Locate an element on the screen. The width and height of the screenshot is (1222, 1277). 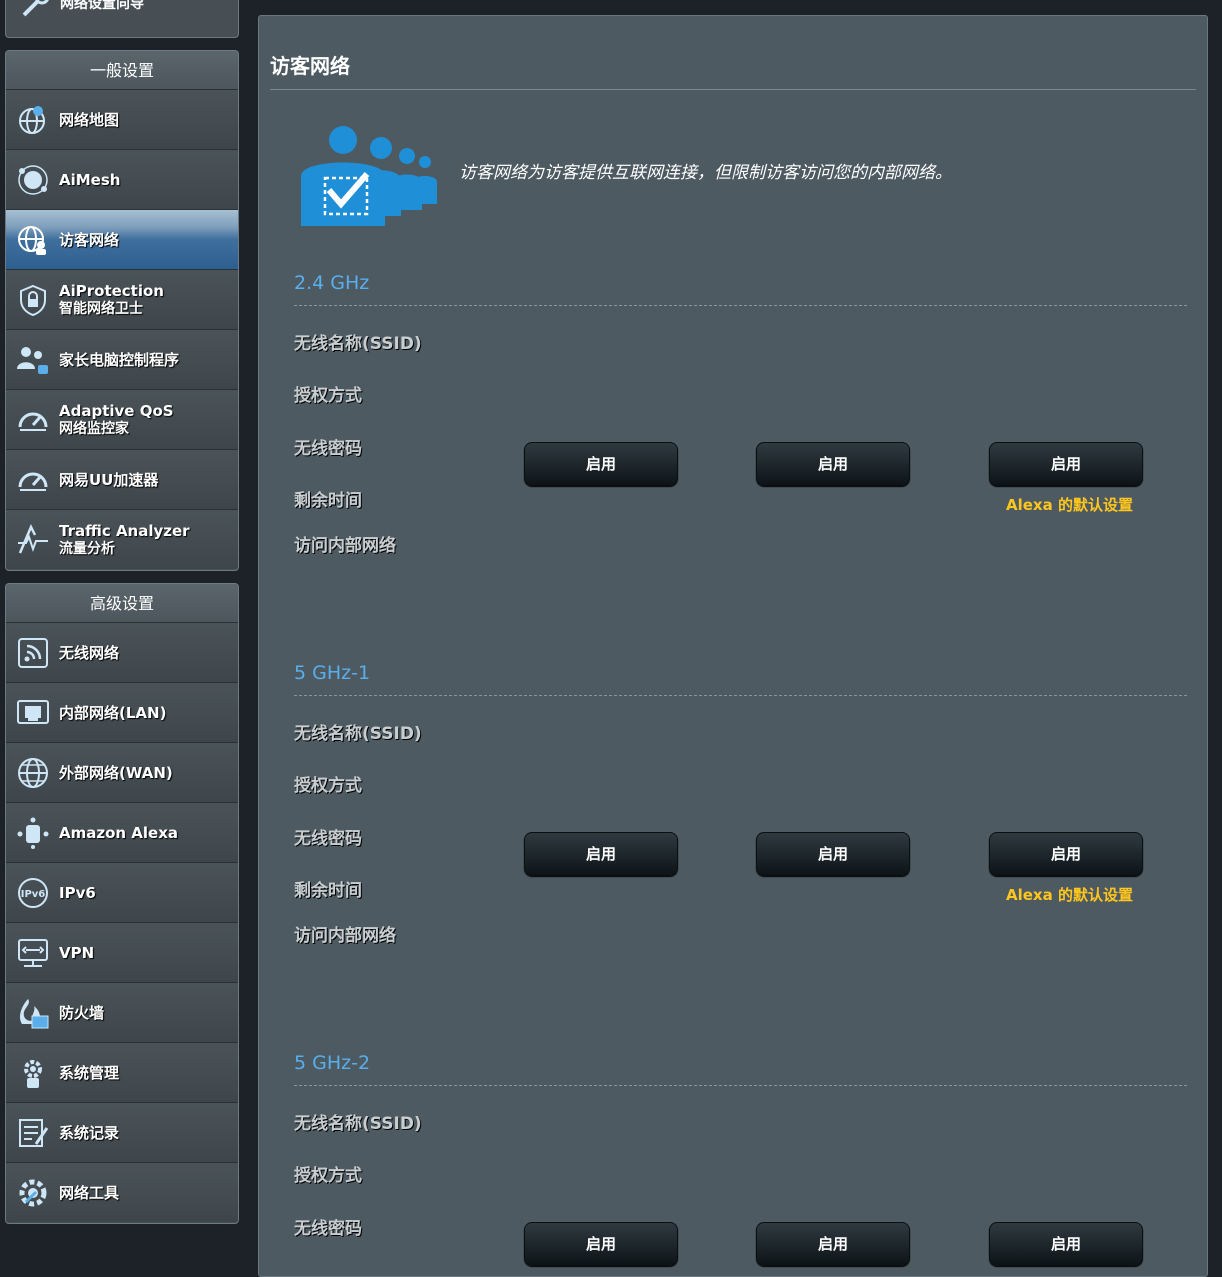
sidebar-item-label: Traffic Analyzer is located at coordinates (124, 530).